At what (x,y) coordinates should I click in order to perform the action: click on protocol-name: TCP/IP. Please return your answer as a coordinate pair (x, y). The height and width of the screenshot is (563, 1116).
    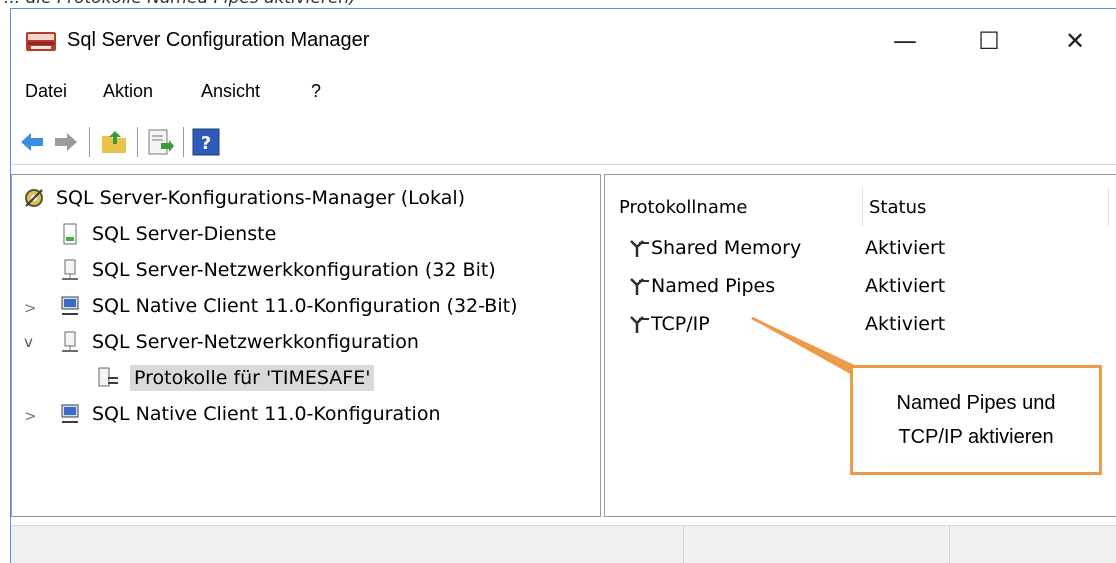
    Looking at the image, I should click on (680, 324).